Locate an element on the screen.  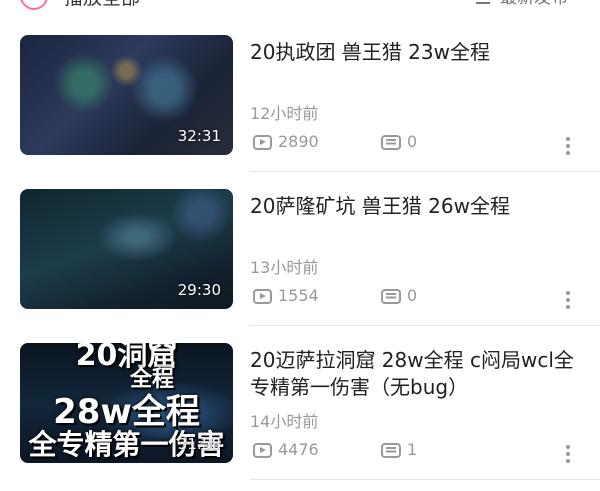
video-duration: 31:58 is located at coordinates (199, 444).